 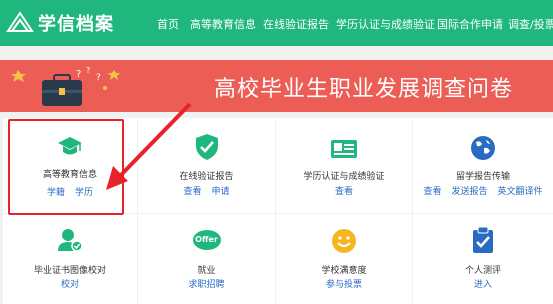 What do you see at coordinates (483, 259) in the screenshot?
I see `card-assessment: 个人测评 进入` at bounding box center [483, 259].